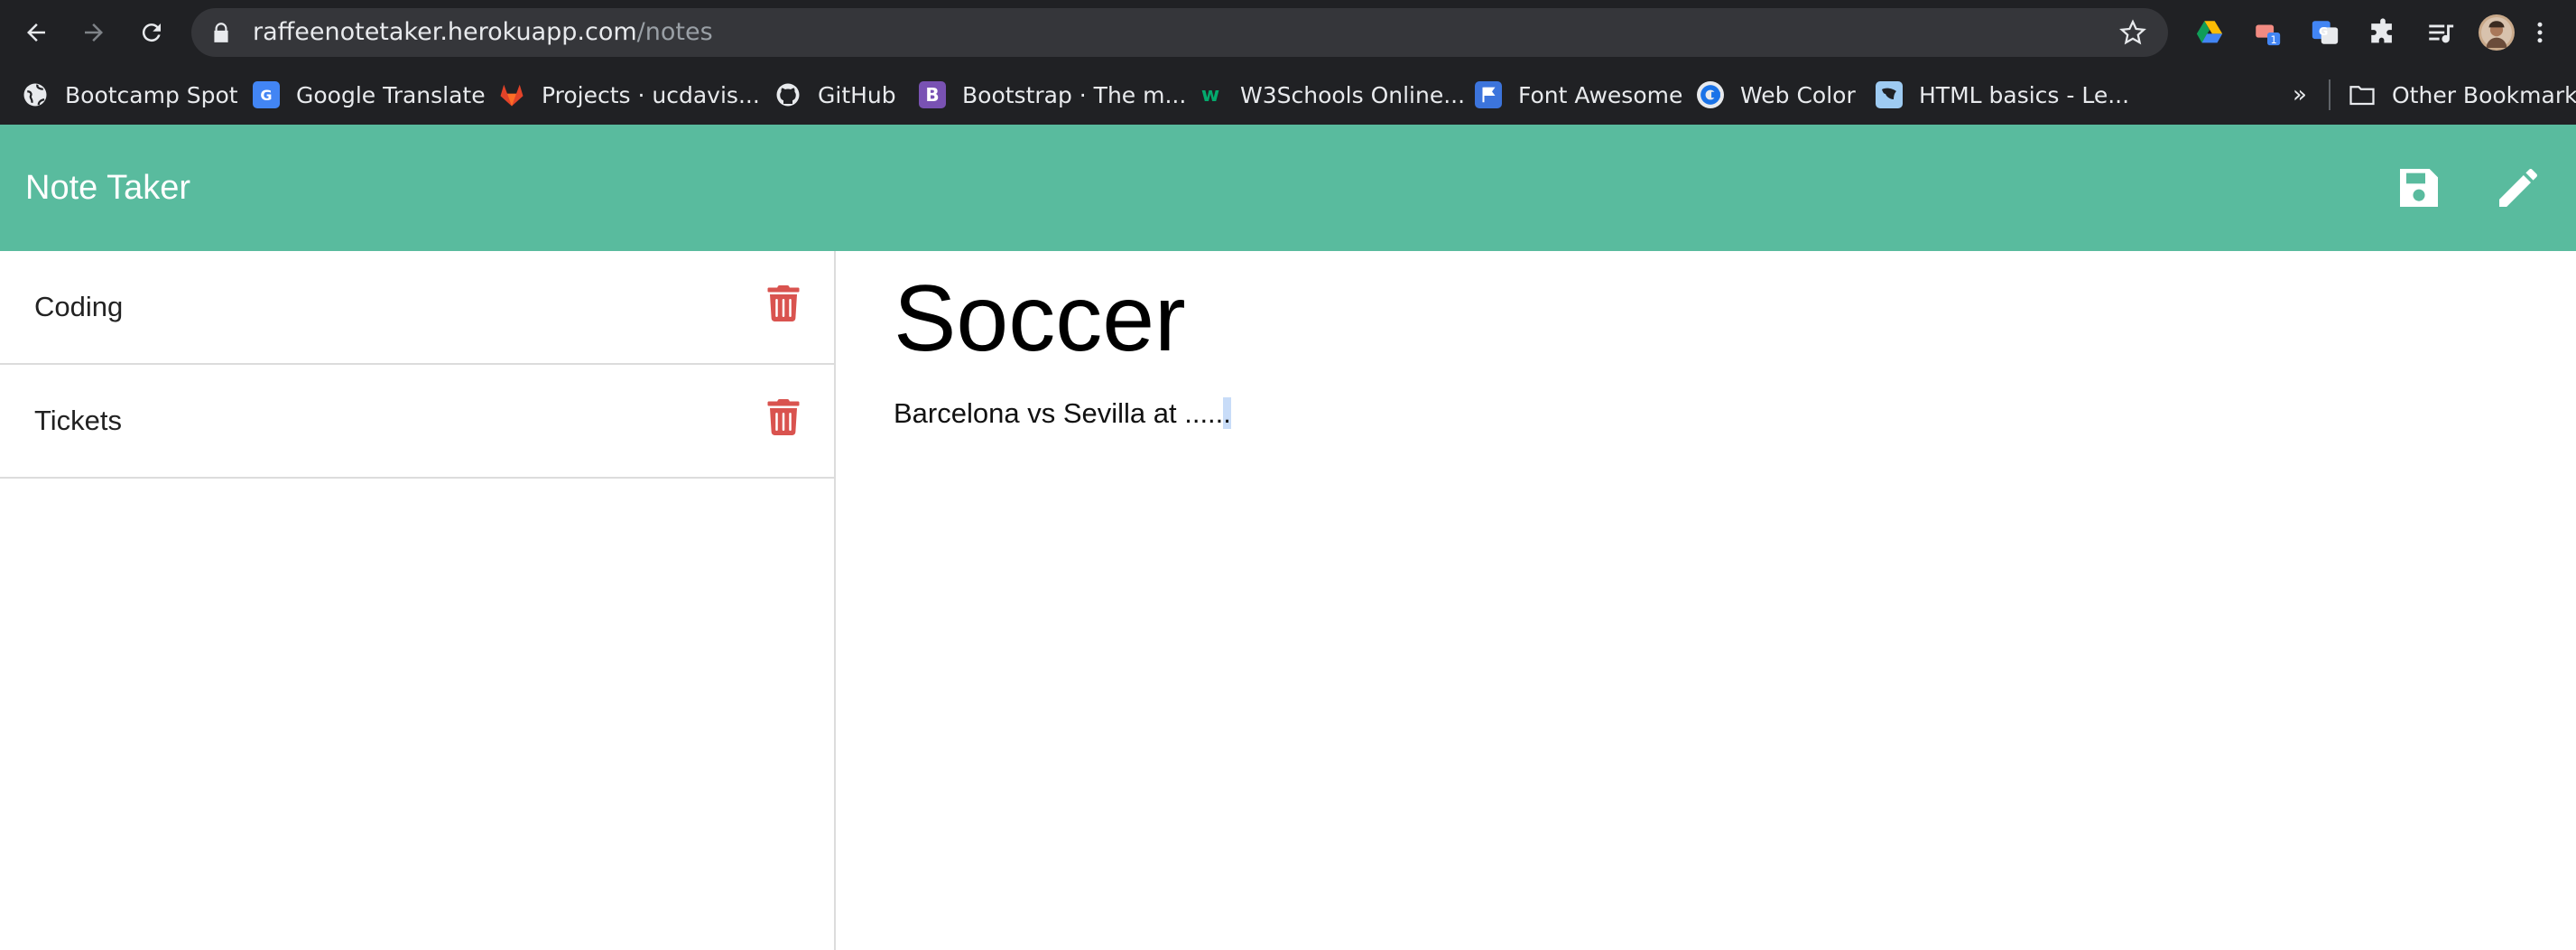  I want to click on bootstrap-icon: B, so click(932, 94).